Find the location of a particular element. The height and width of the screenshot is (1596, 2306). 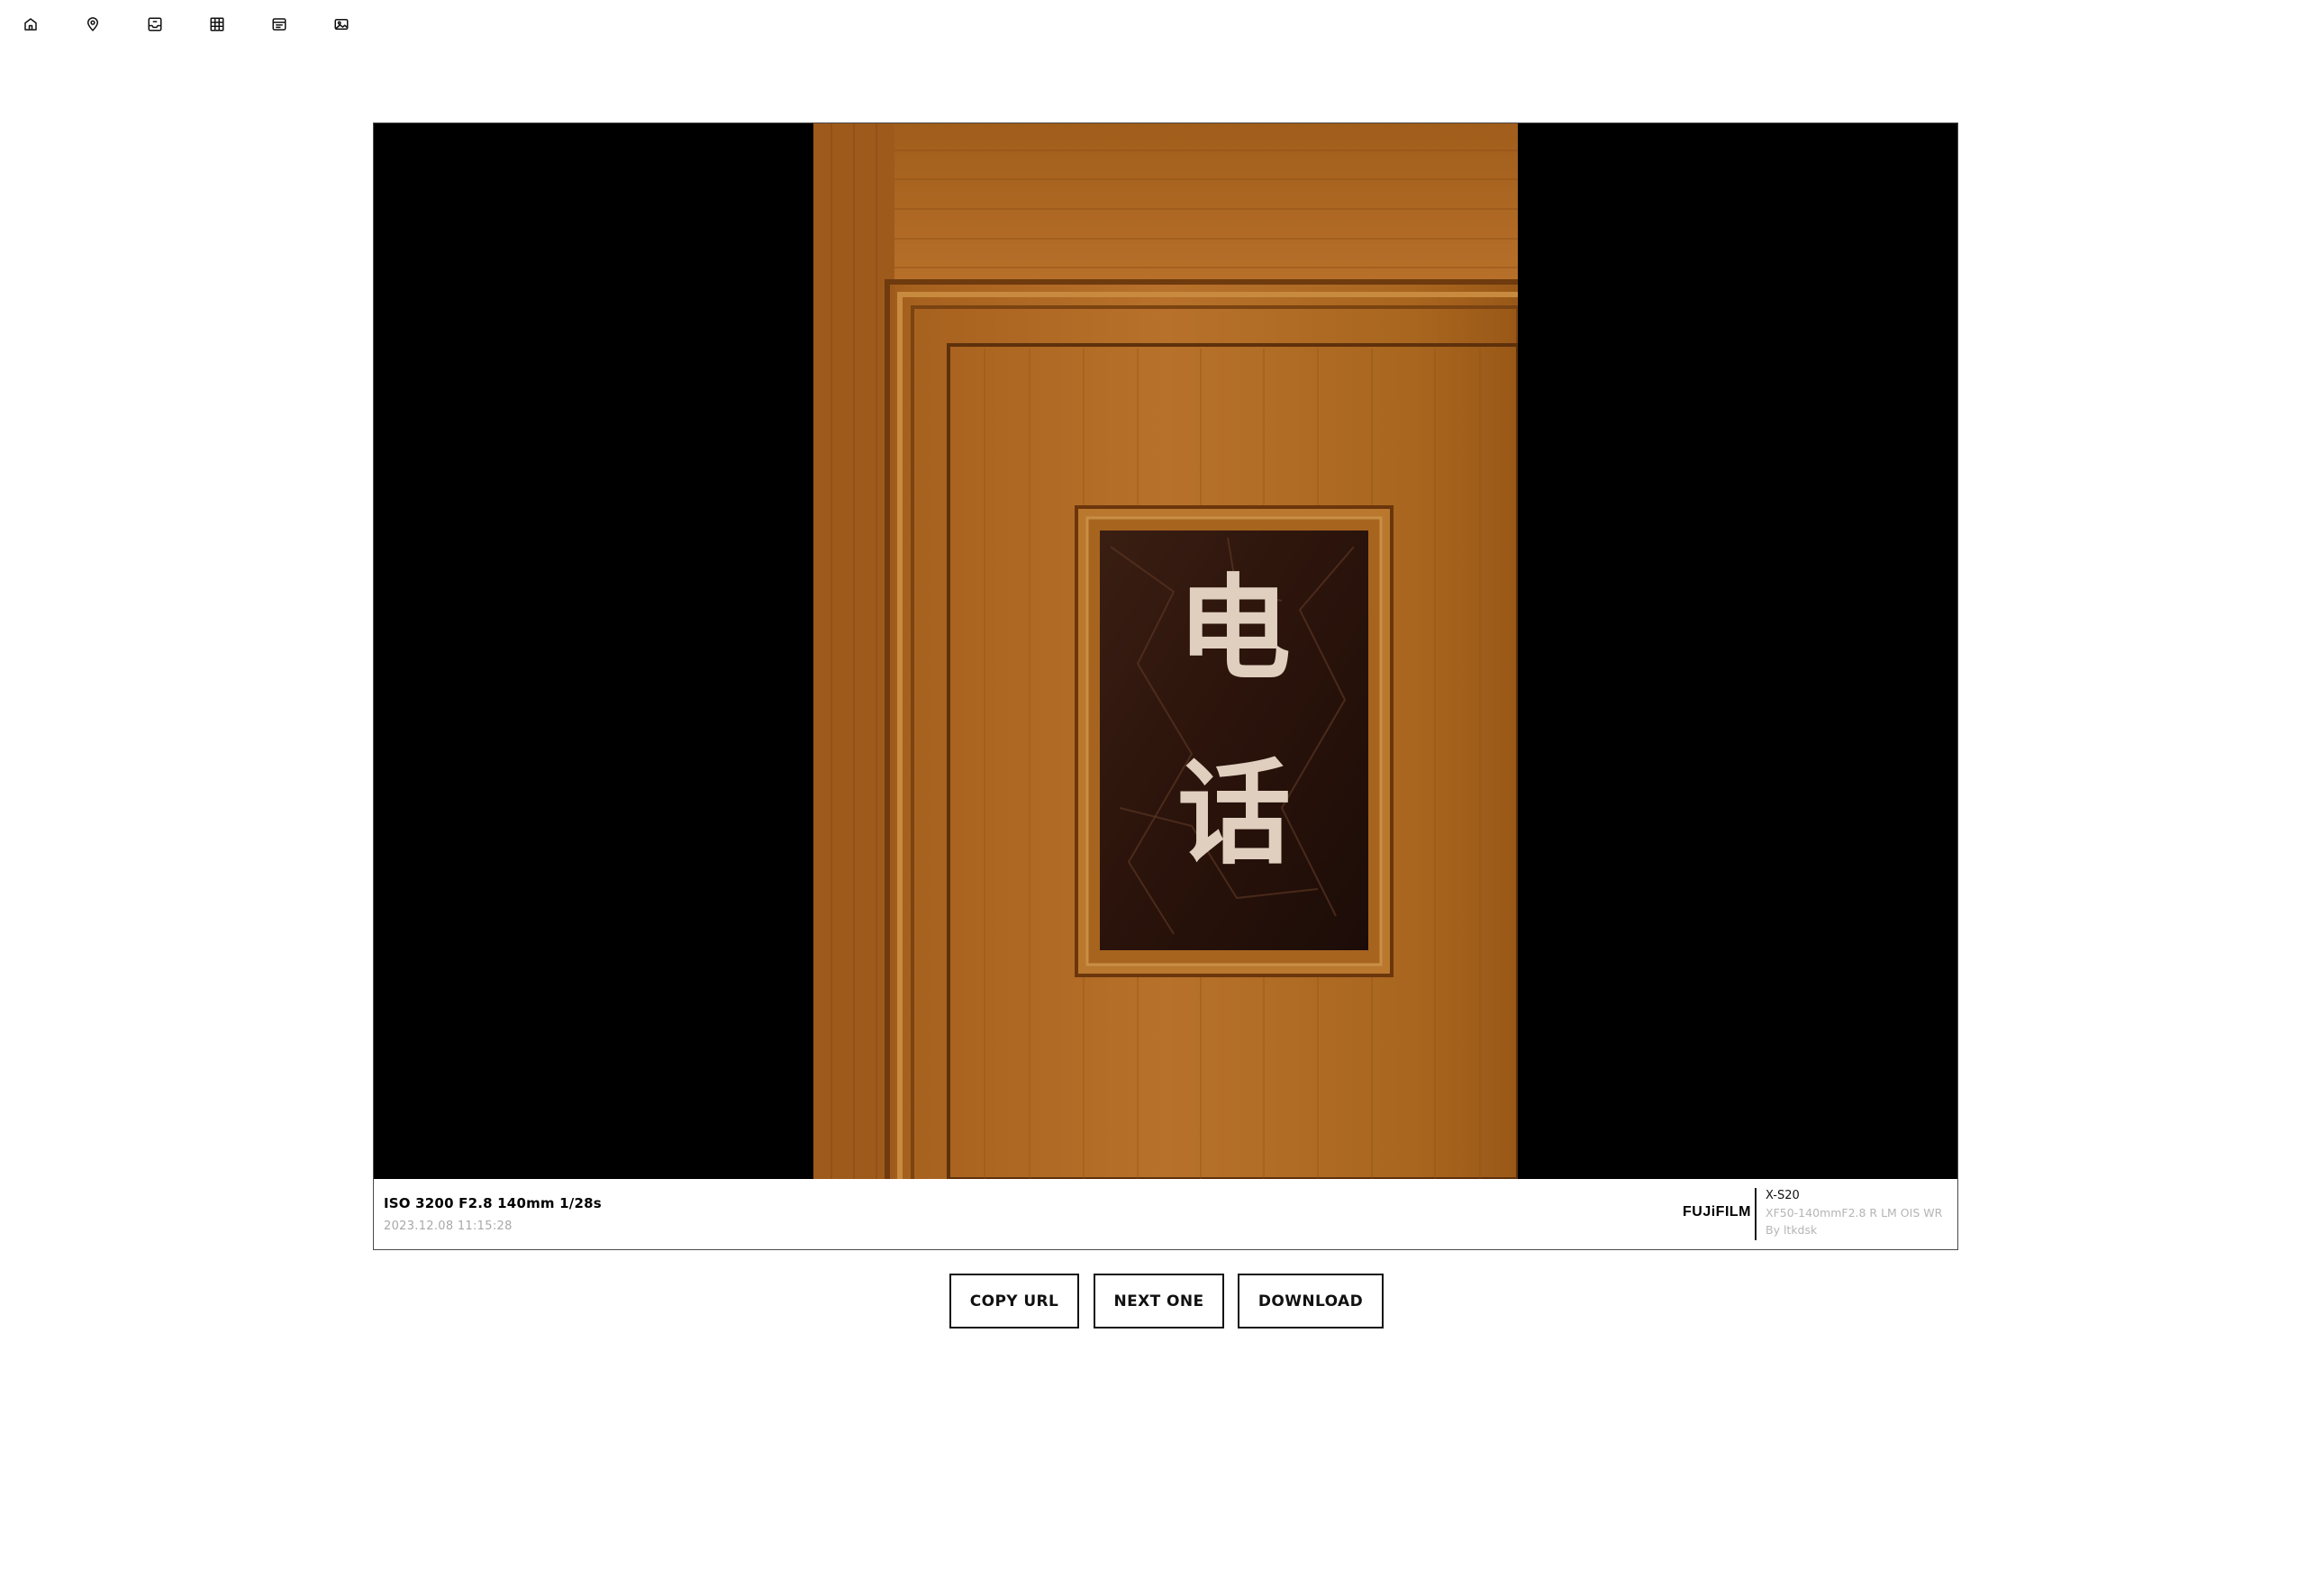

list-icon is located at coordinates (279, 24).